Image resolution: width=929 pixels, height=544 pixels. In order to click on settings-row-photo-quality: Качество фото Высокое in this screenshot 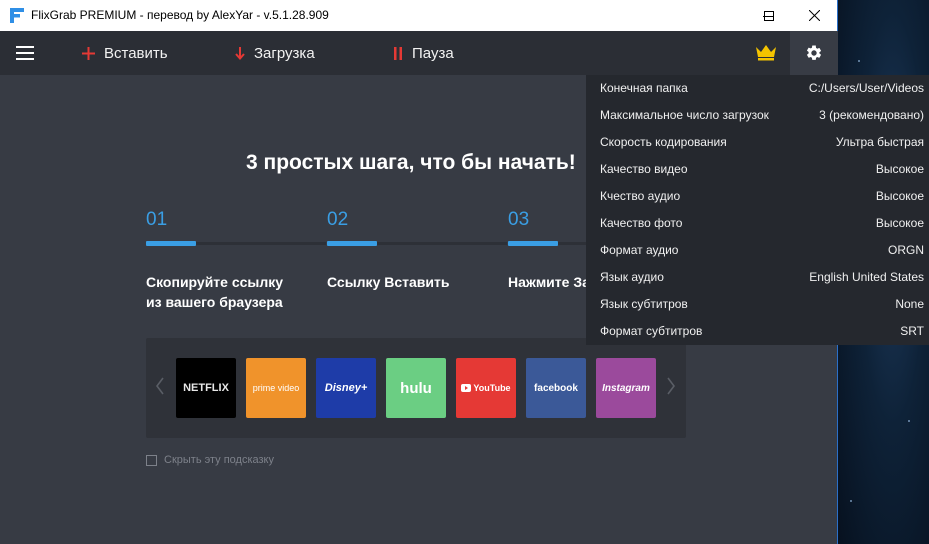, I will do `click(757, 223)`.